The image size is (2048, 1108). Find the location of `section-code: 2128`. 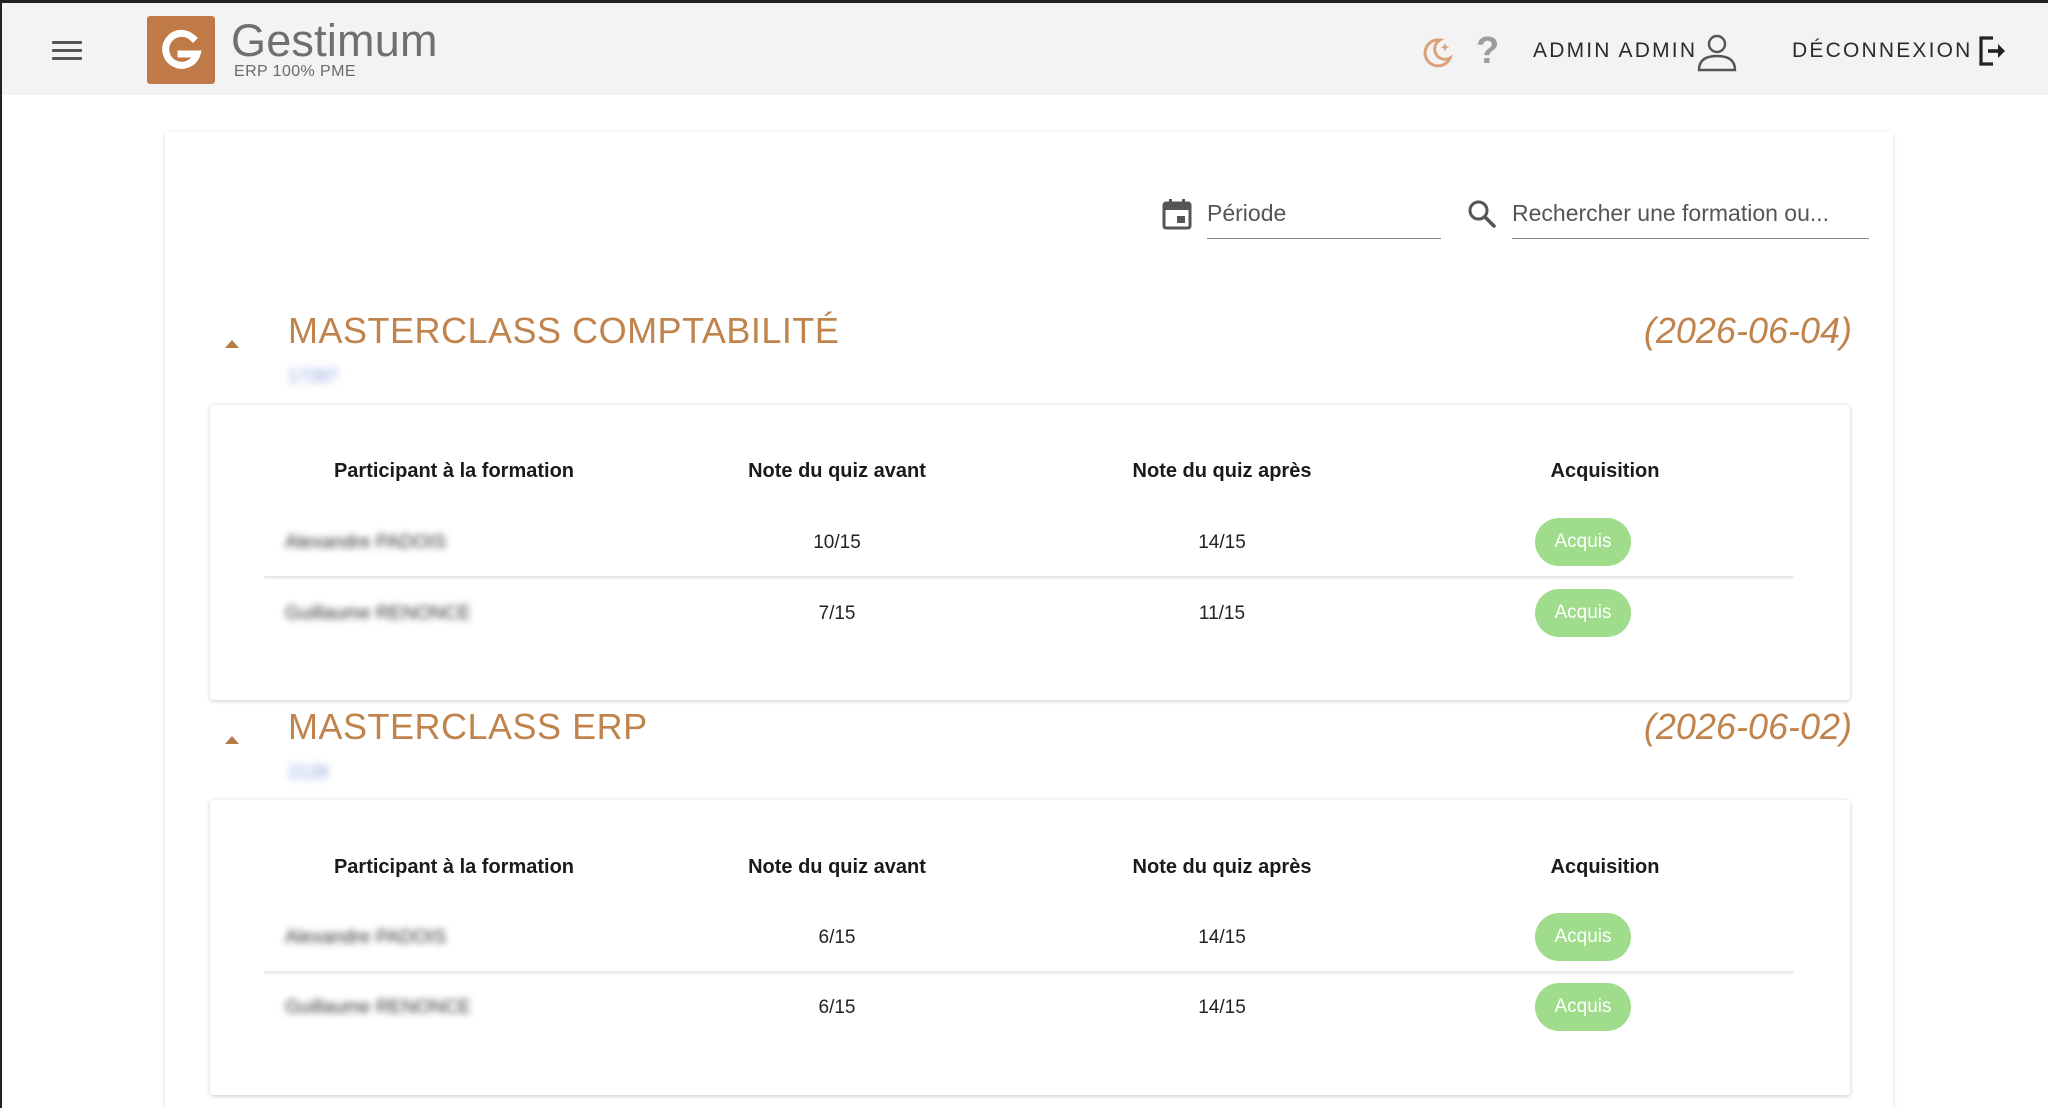

section-code: 2128 is located at coordinates (308, 772).